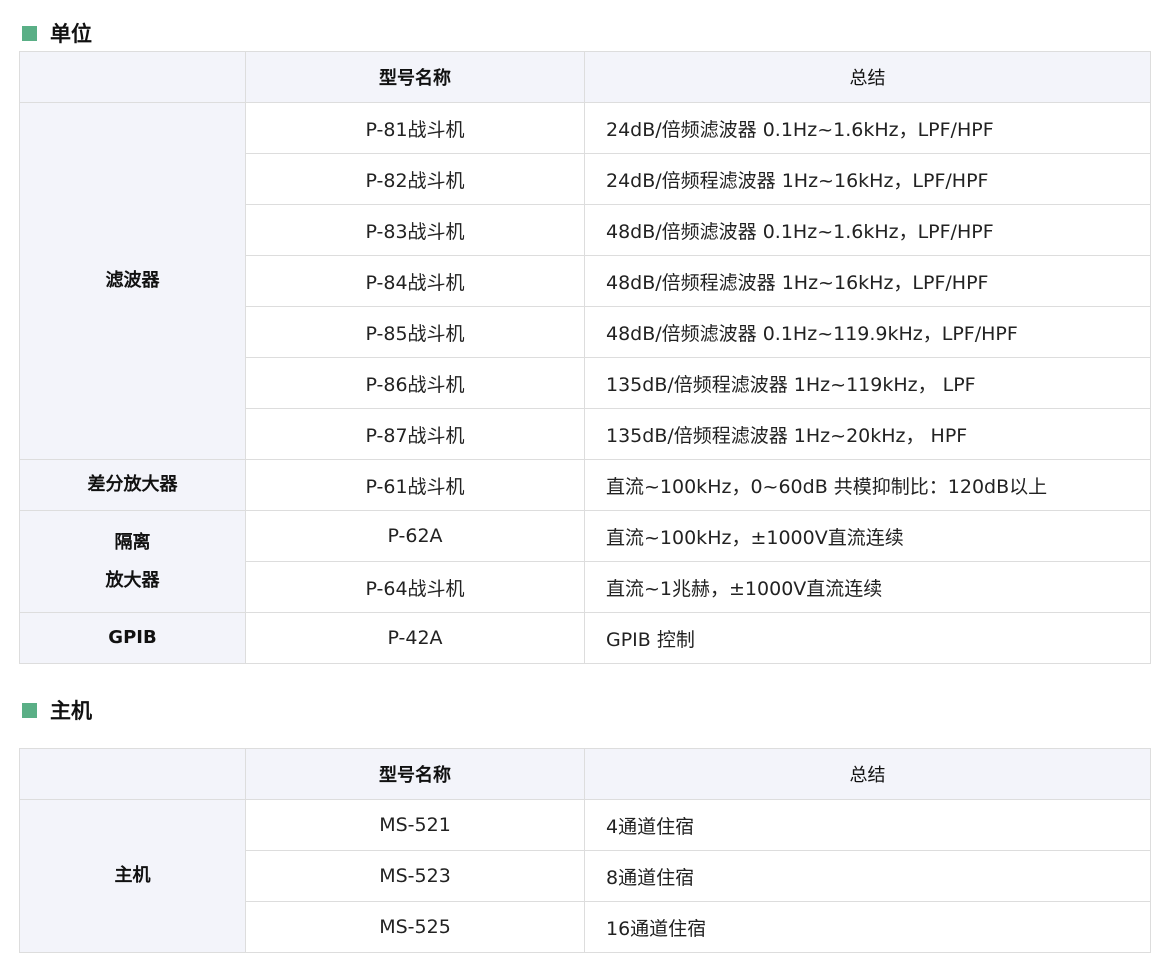  I want to click on table-row: 隔离 放大器 P-62A 直流~100kHz，±1000V直流连续, so click(585, 561).